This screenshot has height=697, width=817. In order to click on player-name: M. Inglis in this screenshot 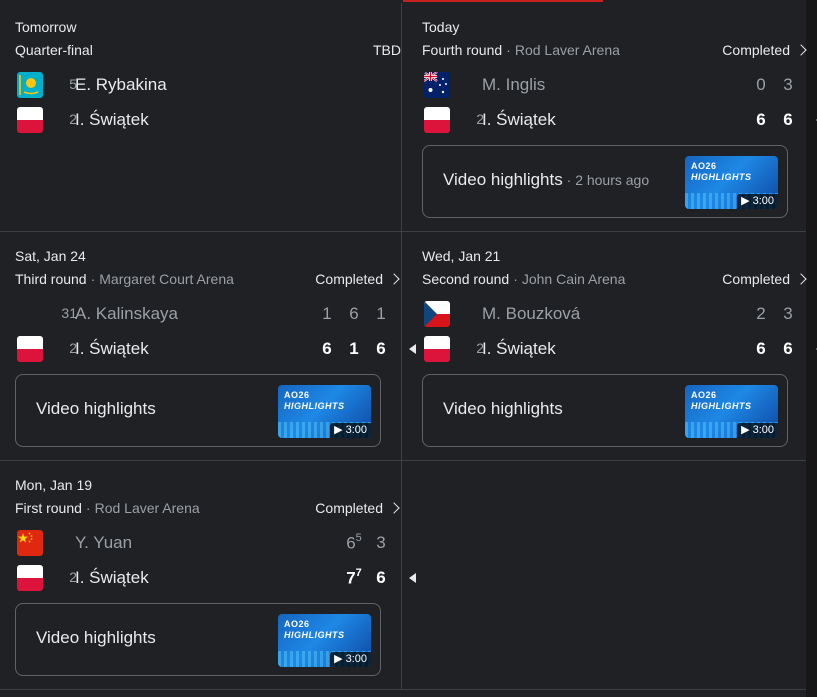, I will do `click(513, 85)`.